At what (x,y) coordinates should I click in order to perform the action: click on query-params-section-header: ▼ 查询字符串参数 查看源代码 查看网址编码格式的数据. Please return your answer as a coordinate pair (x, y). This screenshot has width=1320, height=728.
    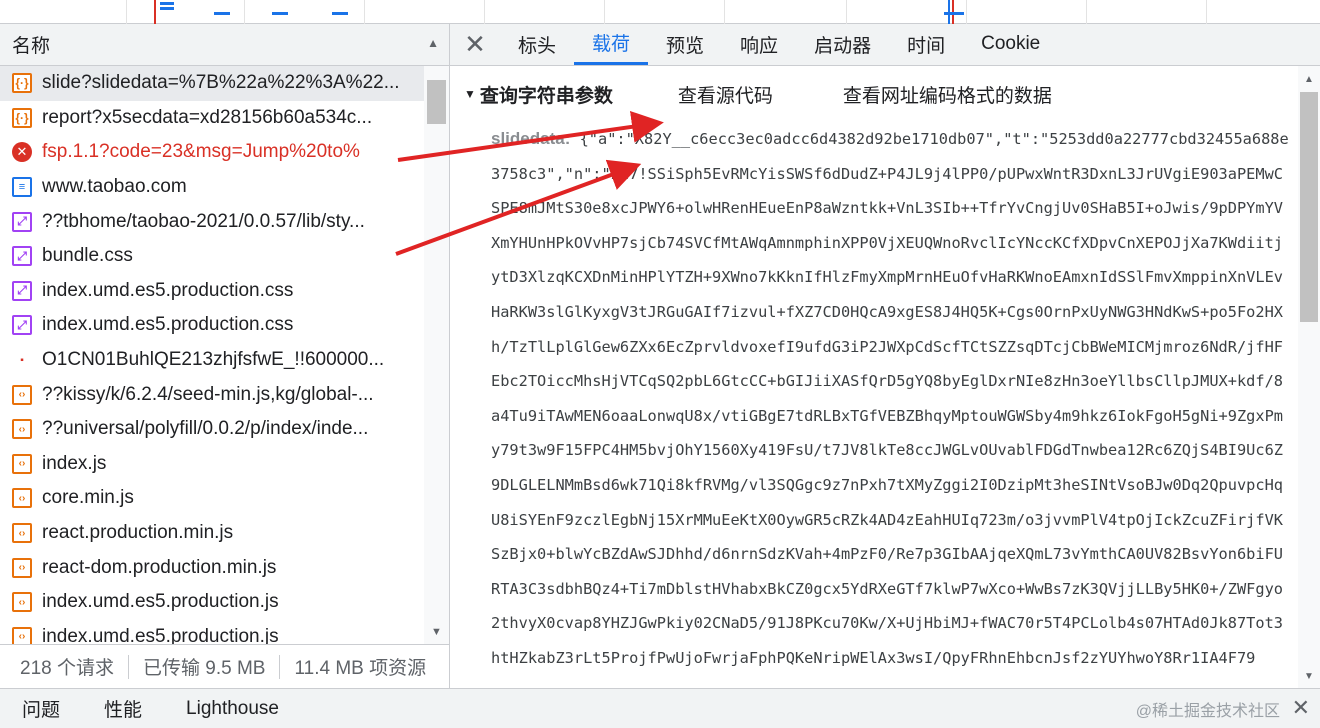
    Looking at the image, I should click on (874, 94).